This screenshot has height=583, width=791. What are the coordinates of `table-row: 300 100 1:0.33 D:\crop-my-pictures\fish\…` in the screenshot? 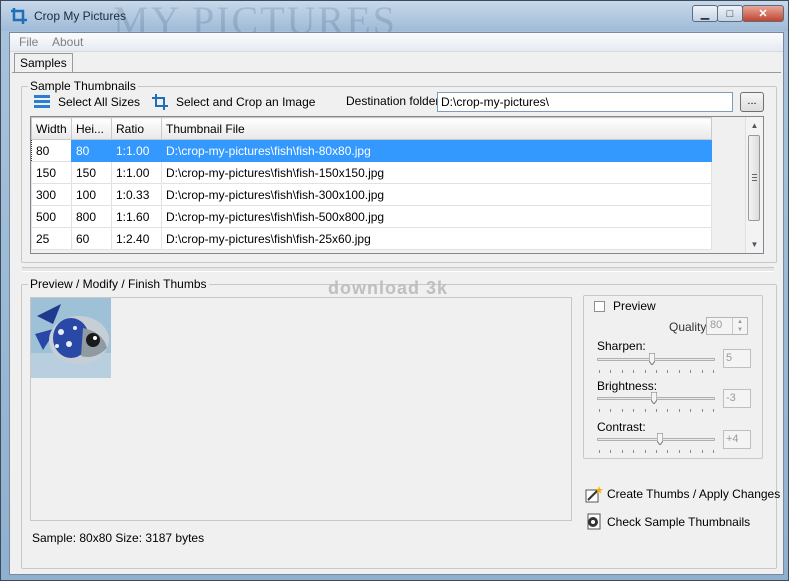 It's located at (371, 194).